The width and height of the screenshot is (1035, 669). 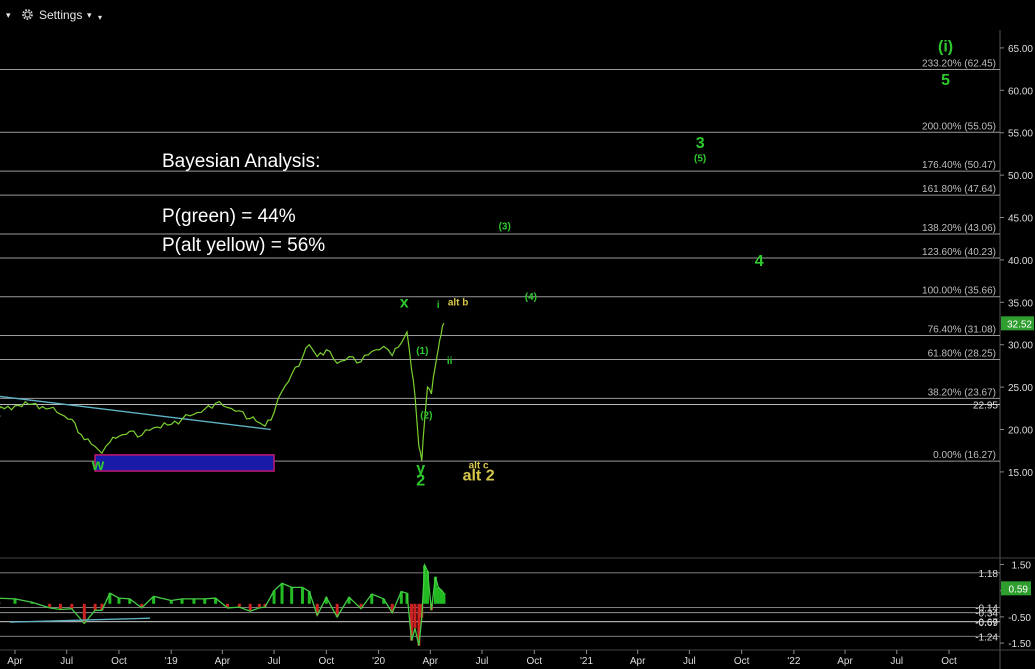 I want to click on y-tick-label: 50.00, so click(x=1020, y=176).